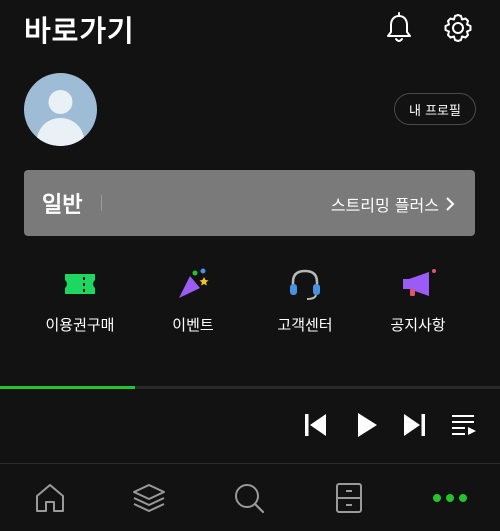  I want to click on next-button, so click(414, 425).